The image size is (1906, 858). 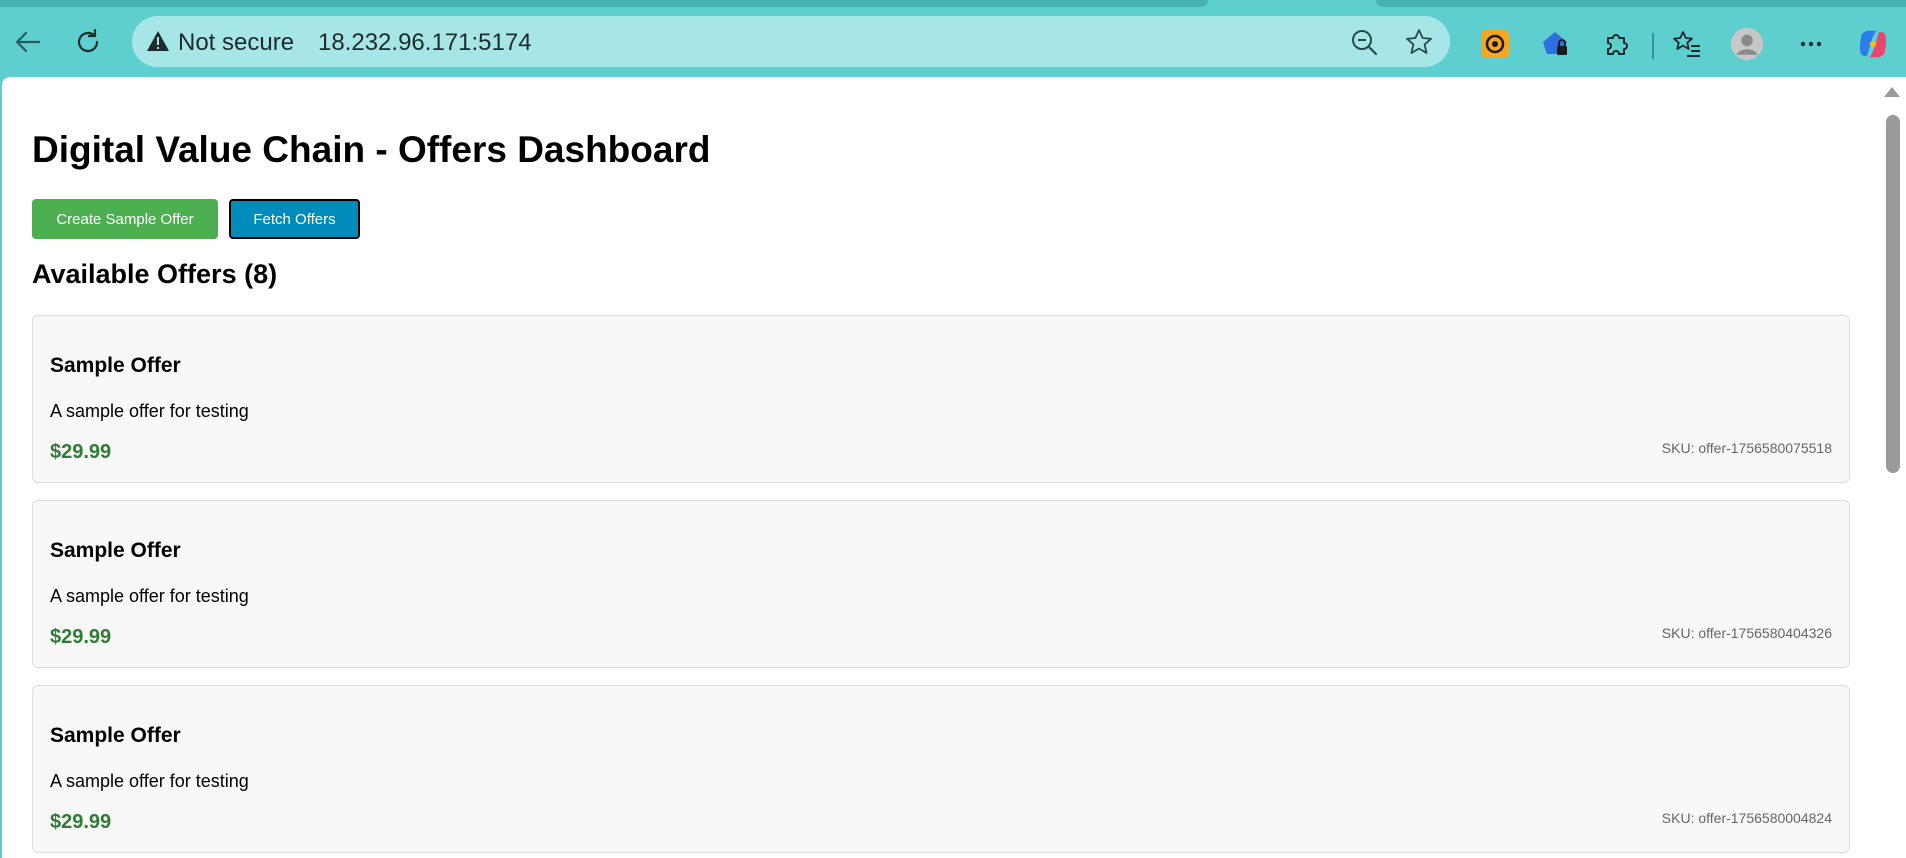 What do you see at coordinates (125, 219) in the screenshot?
I see `create-sample-offer-button: Create Sample Offer` at bounding box center [125, 219].